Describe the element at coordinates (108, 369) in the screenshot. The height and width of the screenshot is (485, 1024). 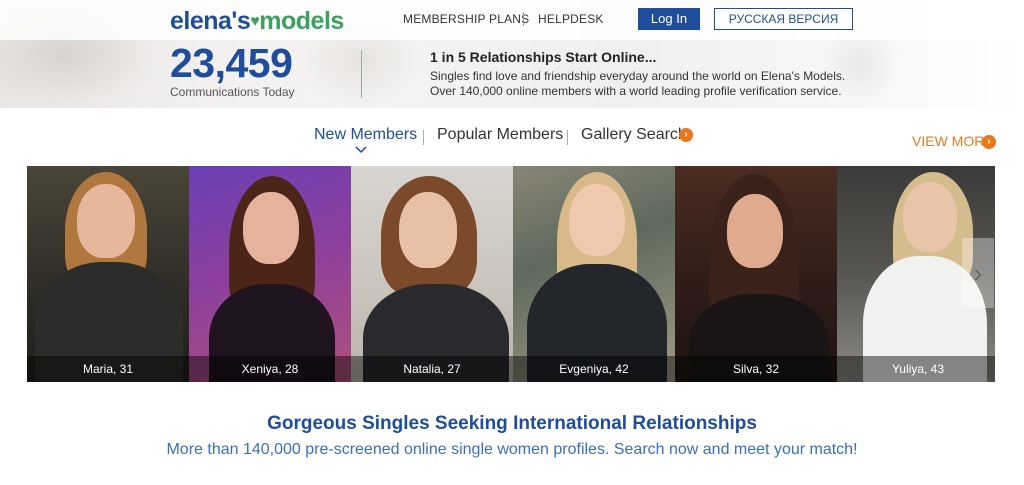
I see `member-caption: Maria, 31` at that location.